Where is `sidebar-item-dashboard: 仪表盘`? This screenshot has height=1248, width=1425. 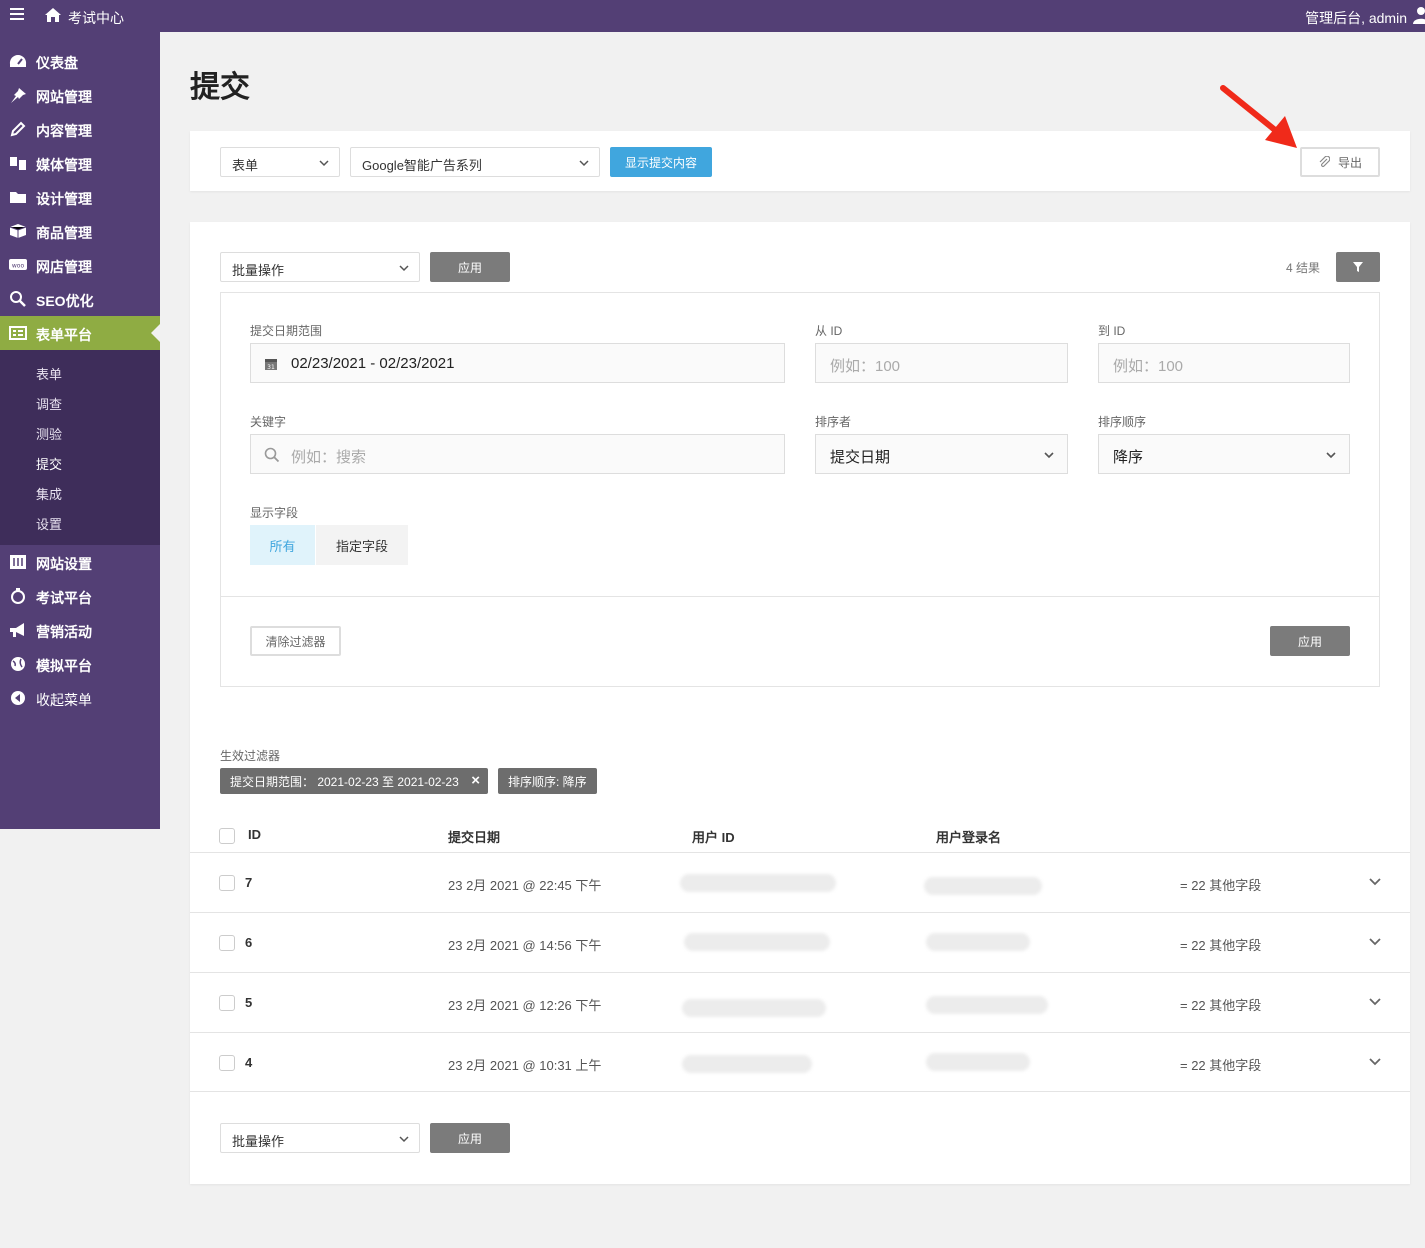
sidebar-item-dashboard: 仪表盘 is located at coordinates (80, 61).